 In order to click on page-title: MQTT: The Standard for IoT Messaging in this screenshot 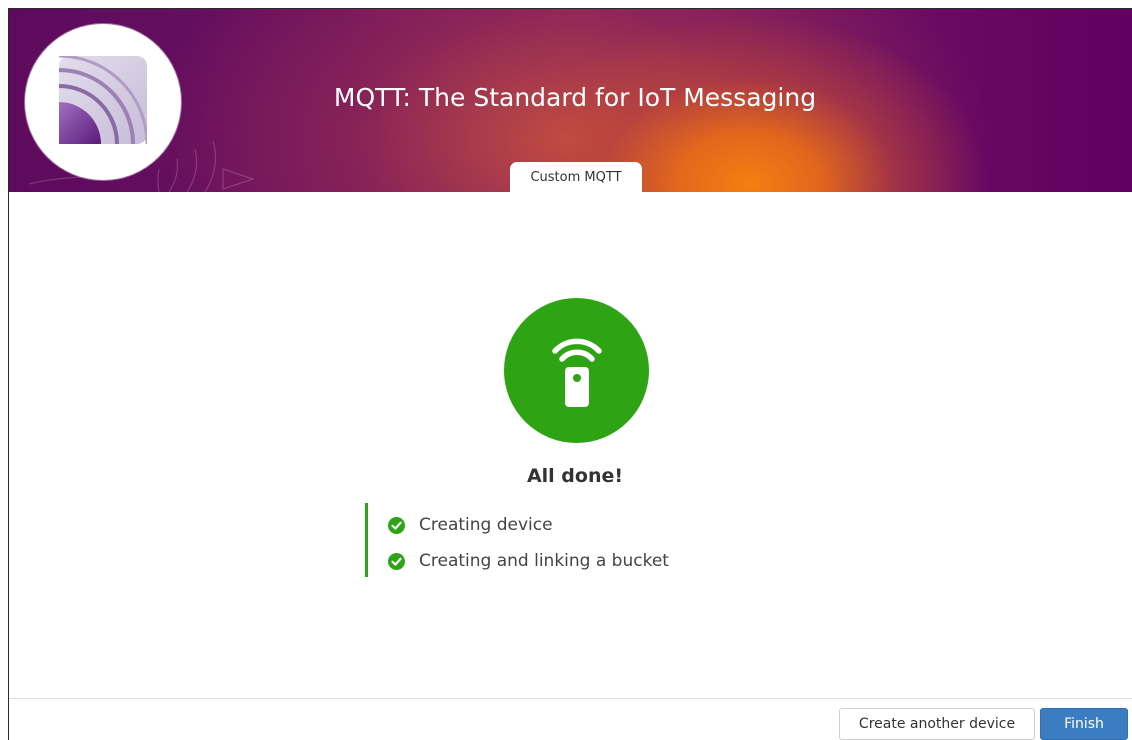, I will do `click(575, 97)`.